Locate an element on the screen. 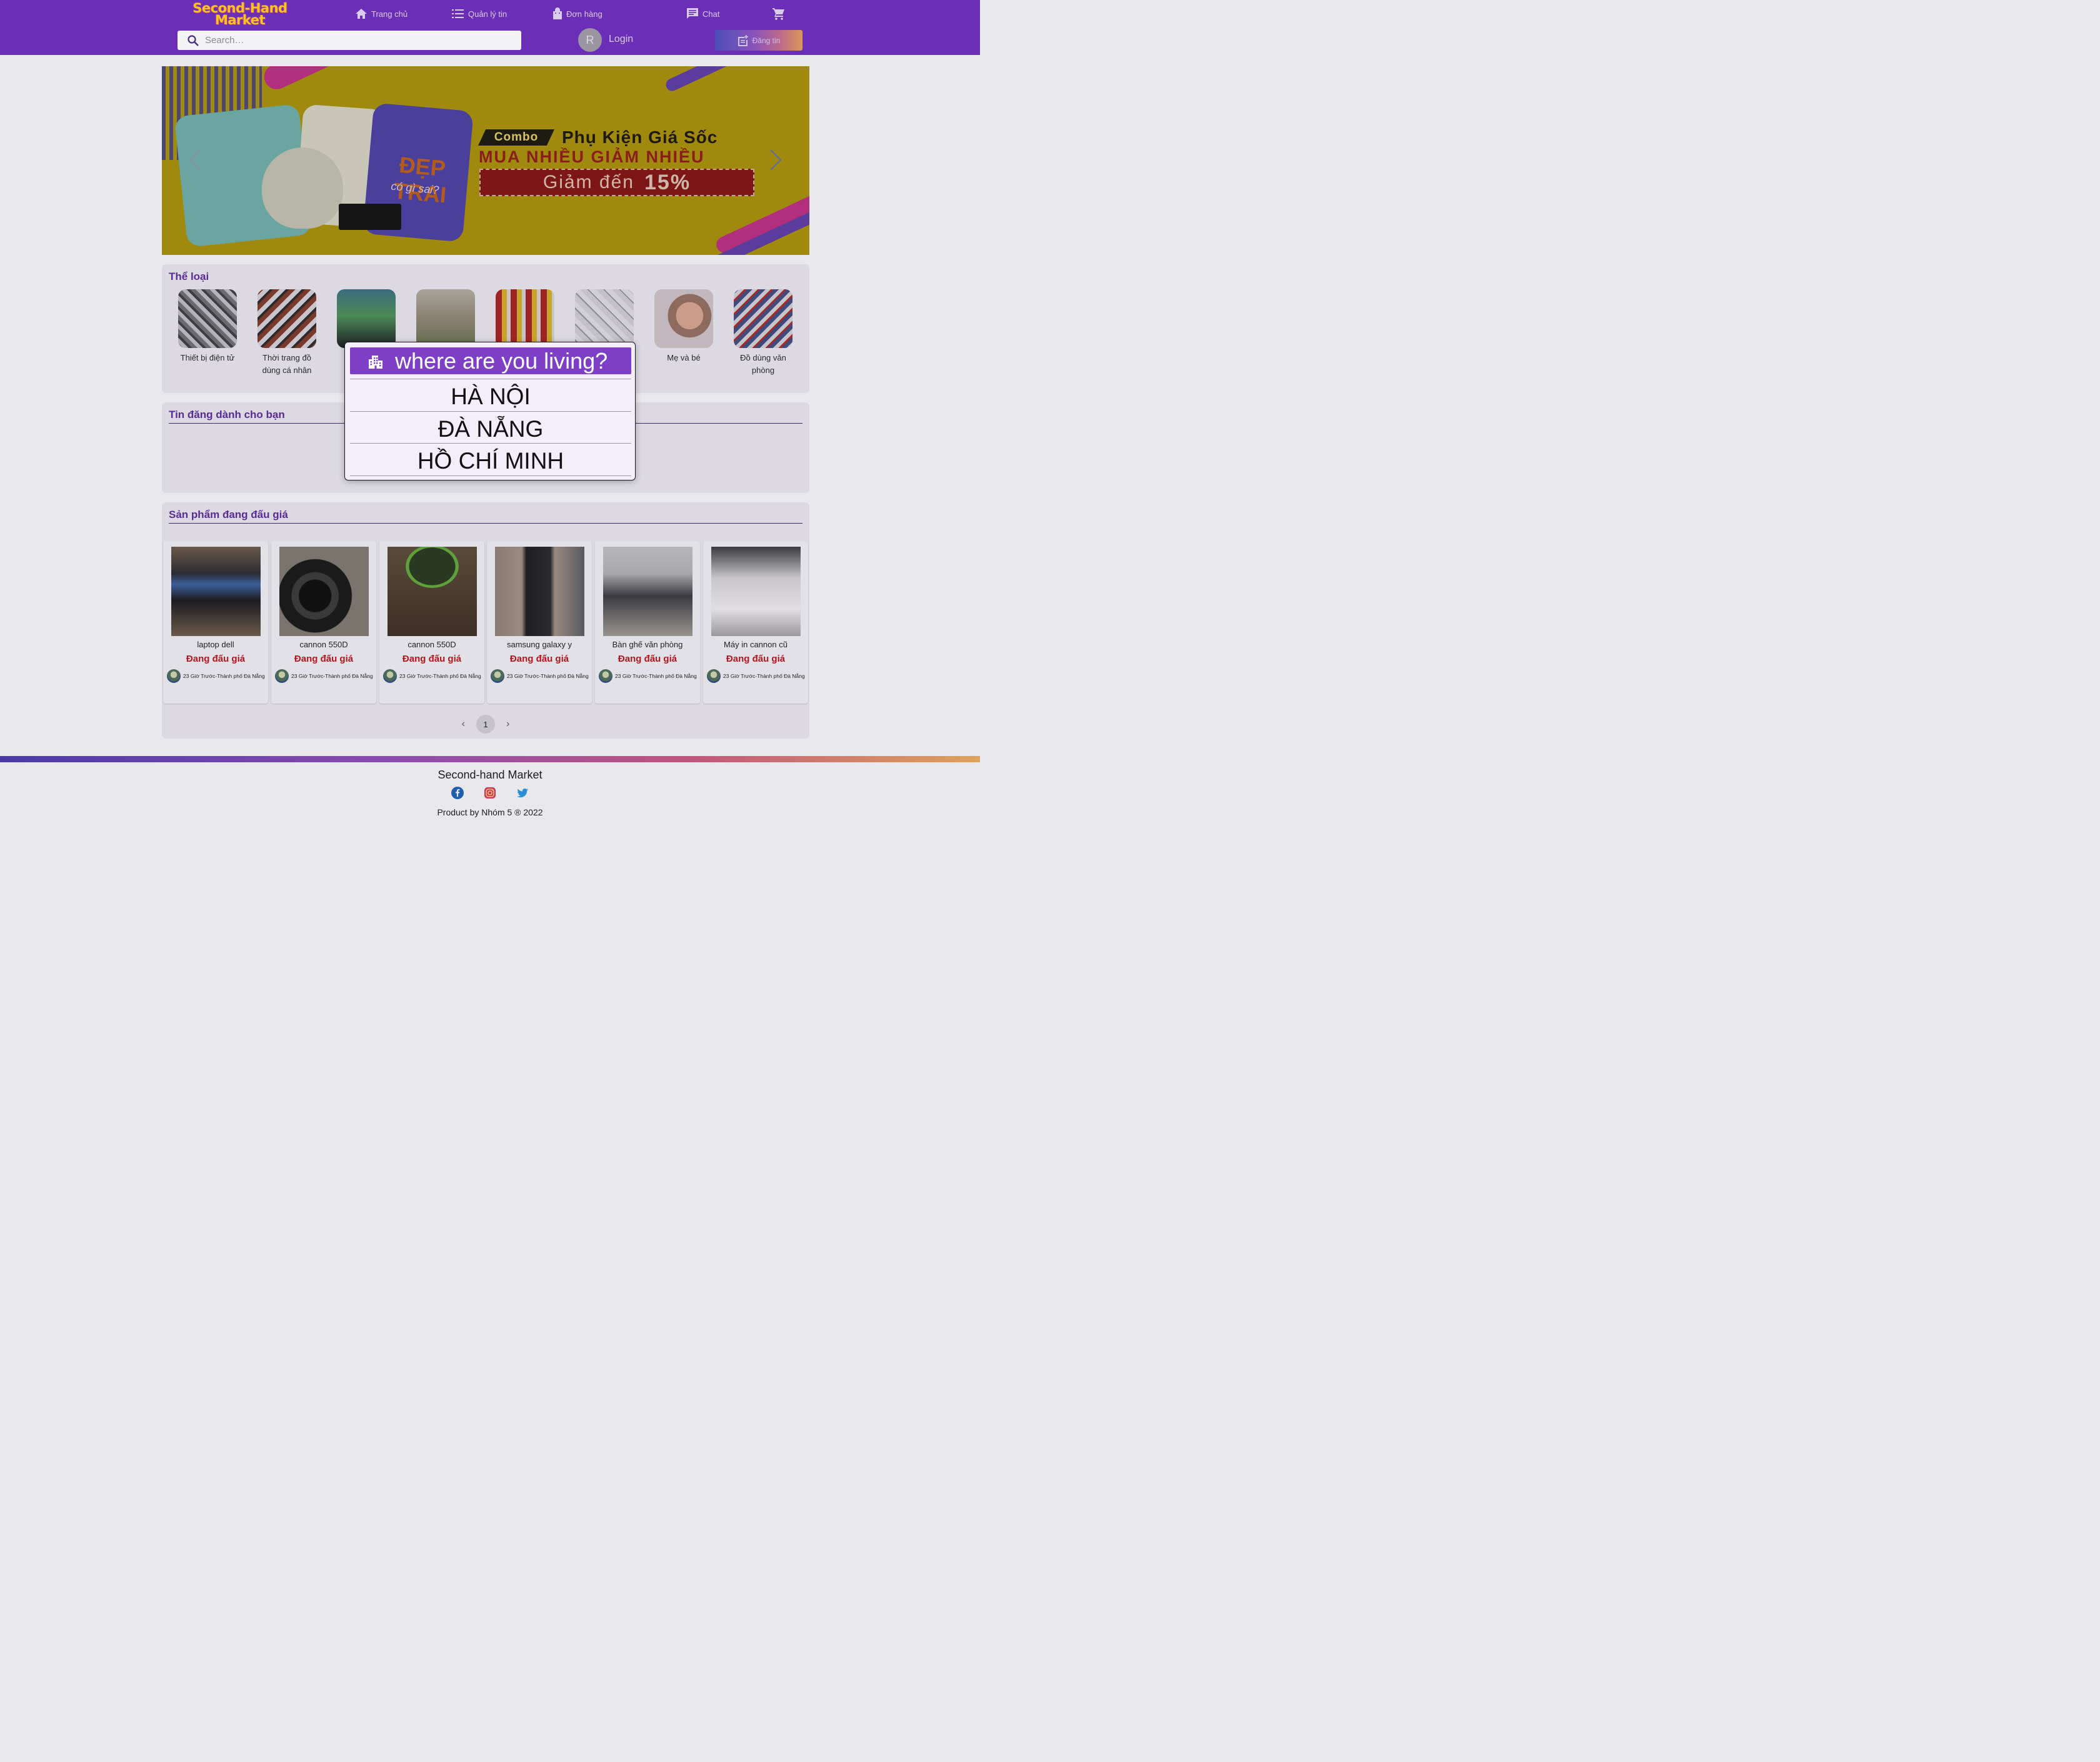 The width and height of the screenshot is (2100, 1762). city-option-hanoi: HÀ NỘI is located at coordinates (491, 395).